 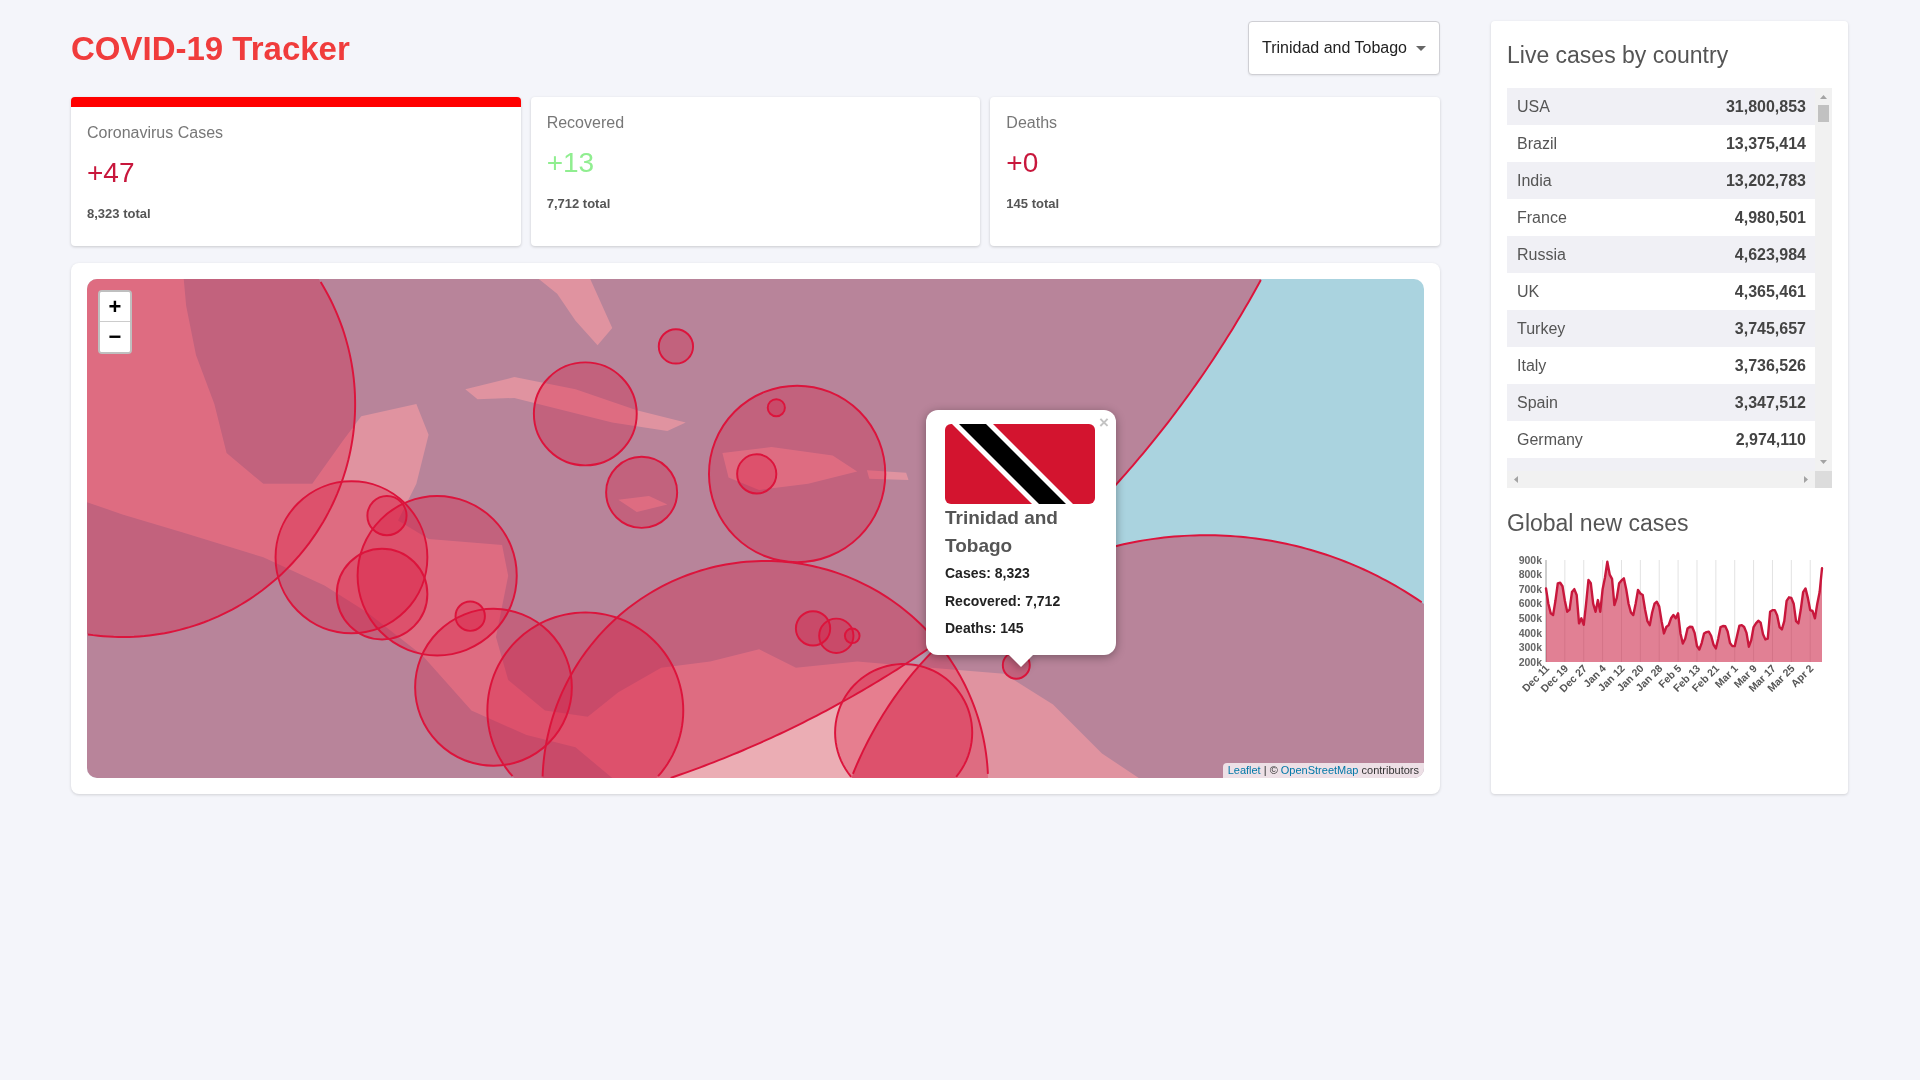 I want to click on y-tick-label: 200k, so click(x=1530, y=661).